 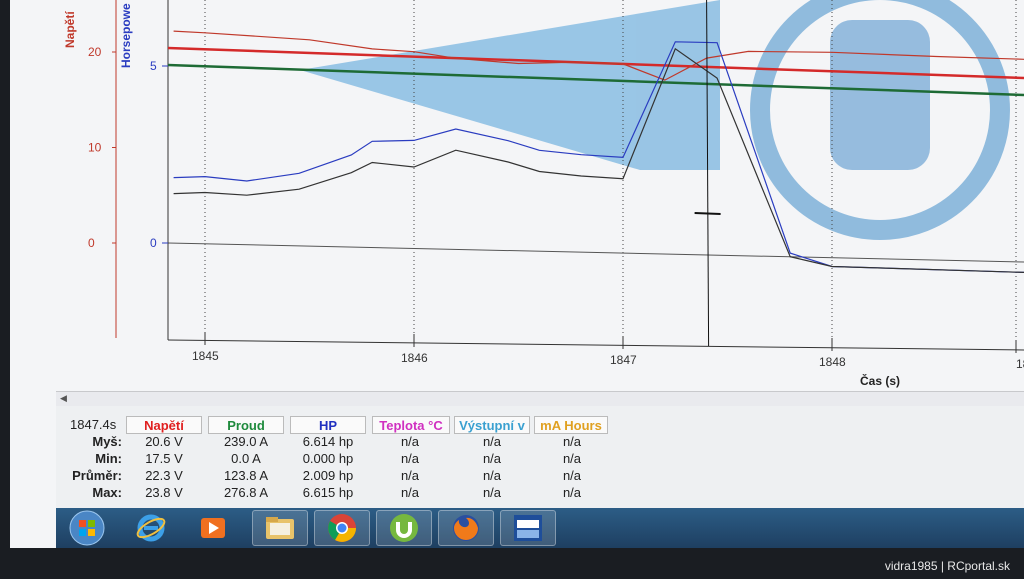 I want to click on hp-tick-label: 5, so click(x=153, y=66).